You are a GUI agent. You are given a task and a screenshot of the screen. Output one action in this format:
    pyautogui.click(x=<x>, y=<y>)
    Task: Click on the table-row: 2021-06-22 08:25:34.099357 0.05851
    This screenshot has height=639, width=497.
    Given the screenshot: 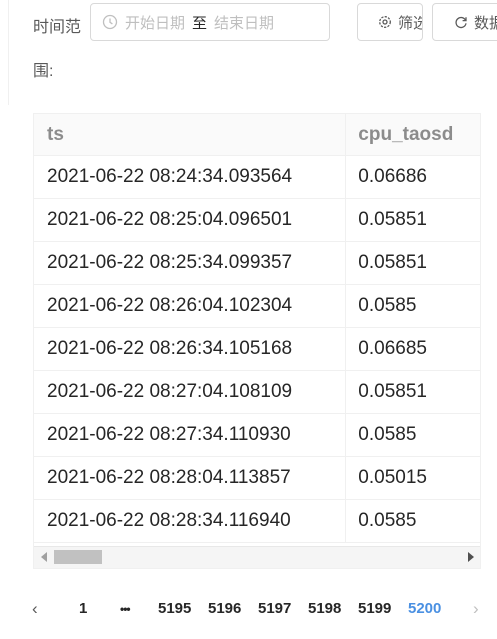 What is the action you would take?
    pyautogui.click(x=257, y=263)
    